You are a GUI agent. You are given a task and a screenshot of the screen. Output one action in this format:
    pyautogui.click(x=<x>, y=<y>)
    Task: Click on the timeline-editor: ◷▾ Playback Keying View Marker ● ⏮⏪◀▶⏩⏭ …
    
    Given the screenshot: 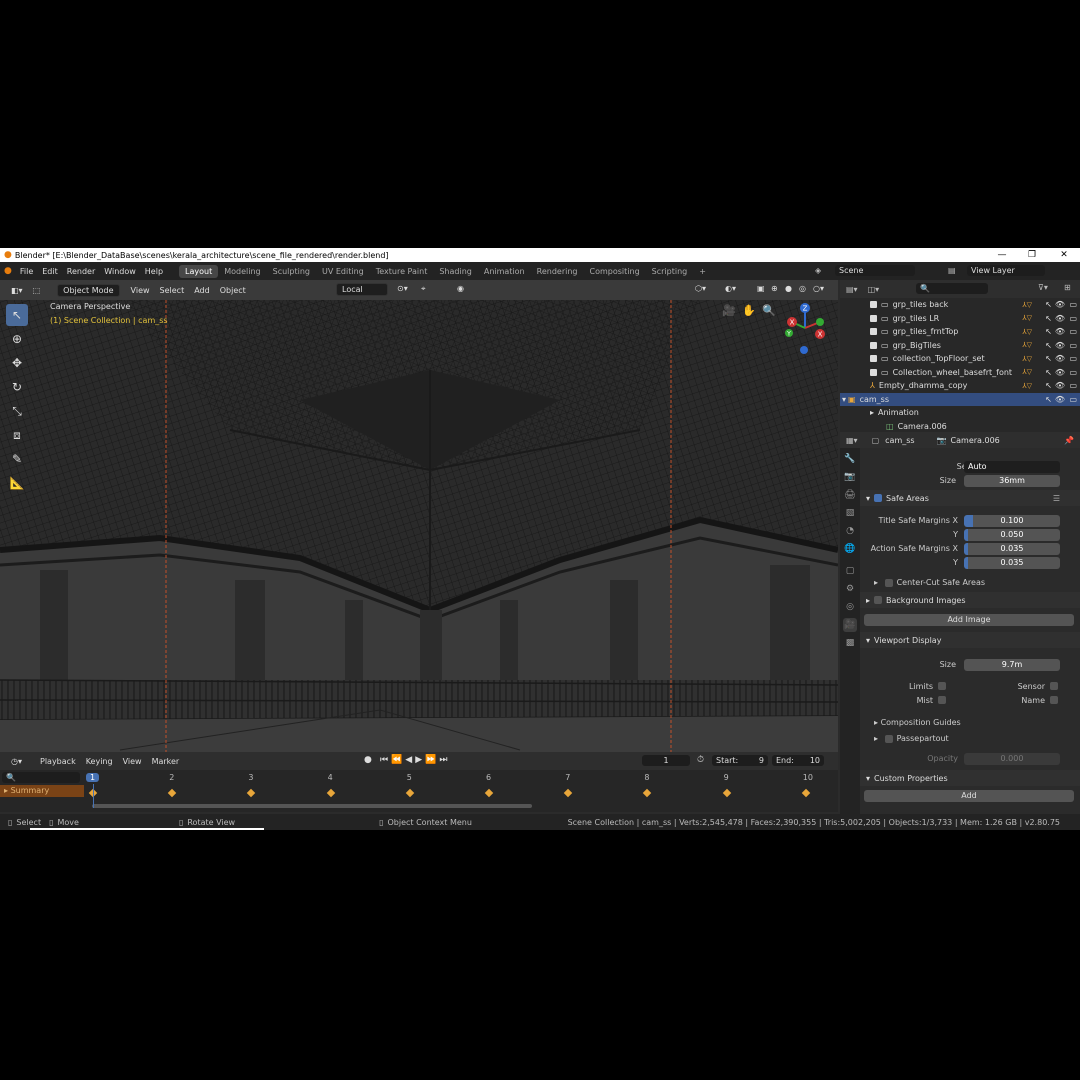 What is the action you would take?
    pyautogui.click(x=419, y=782)
    